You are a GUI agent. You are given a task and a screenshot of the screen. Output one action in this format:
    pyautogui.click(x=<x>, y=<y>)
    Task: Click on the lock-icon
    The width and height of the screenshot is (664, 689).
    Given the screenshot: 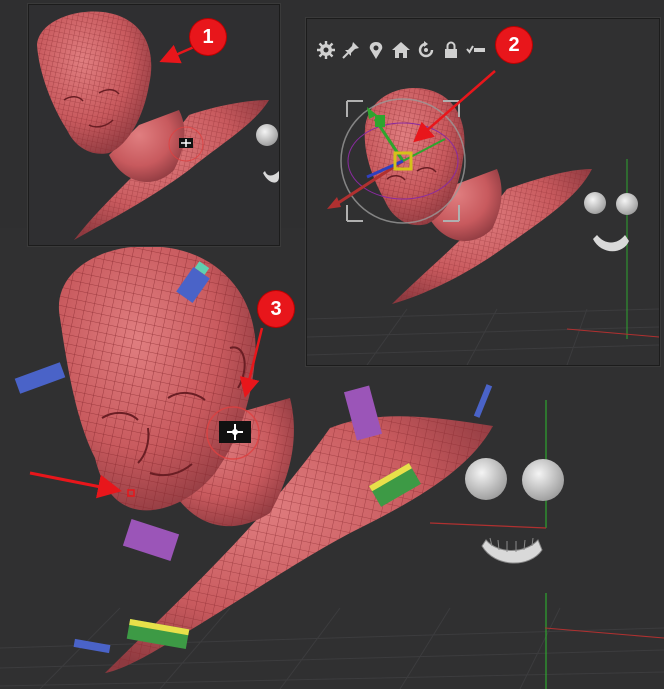 What is the action you would take?
    pyautogui.click(x=451, y=50)
    